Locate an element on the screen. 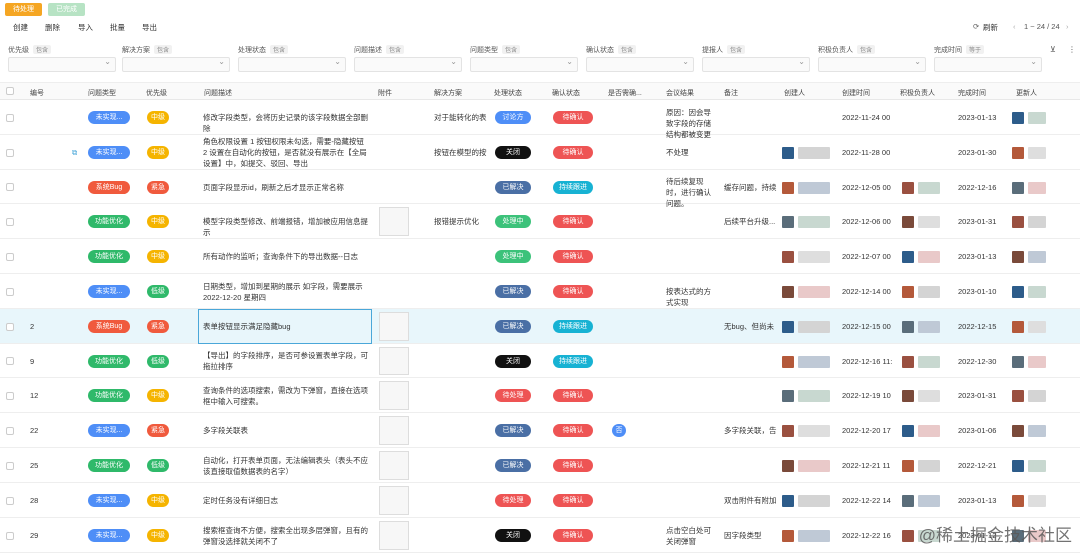 The height and width of the screenshot is (556, 1080). issue-description: 日期类型，增加到星期的展示 如字段，需要展示2022-12-20 星期四 is located at coordinates (286, 292).